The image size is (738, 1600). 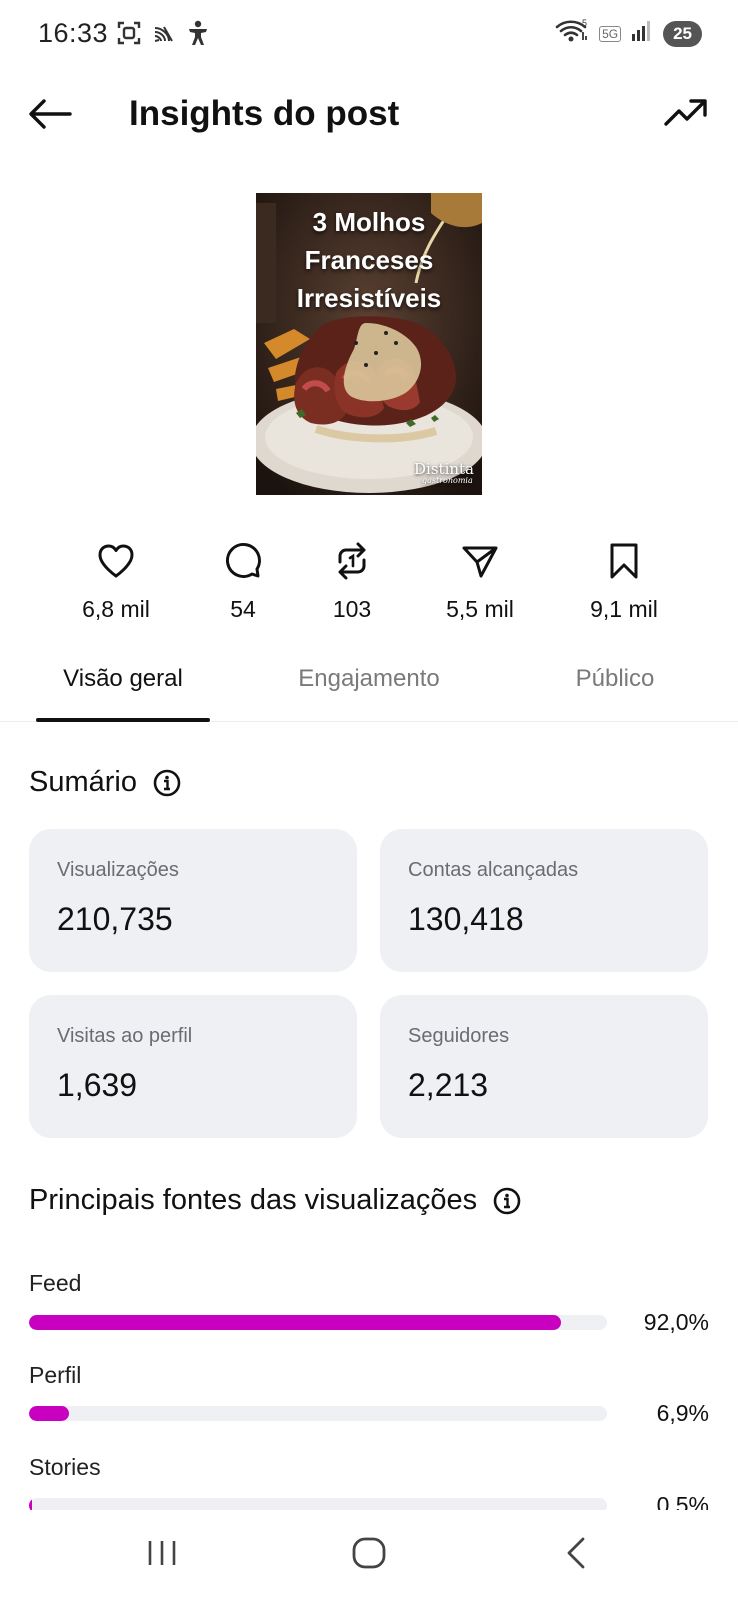 I want to click on trends-button, so click(x=686, y=115).